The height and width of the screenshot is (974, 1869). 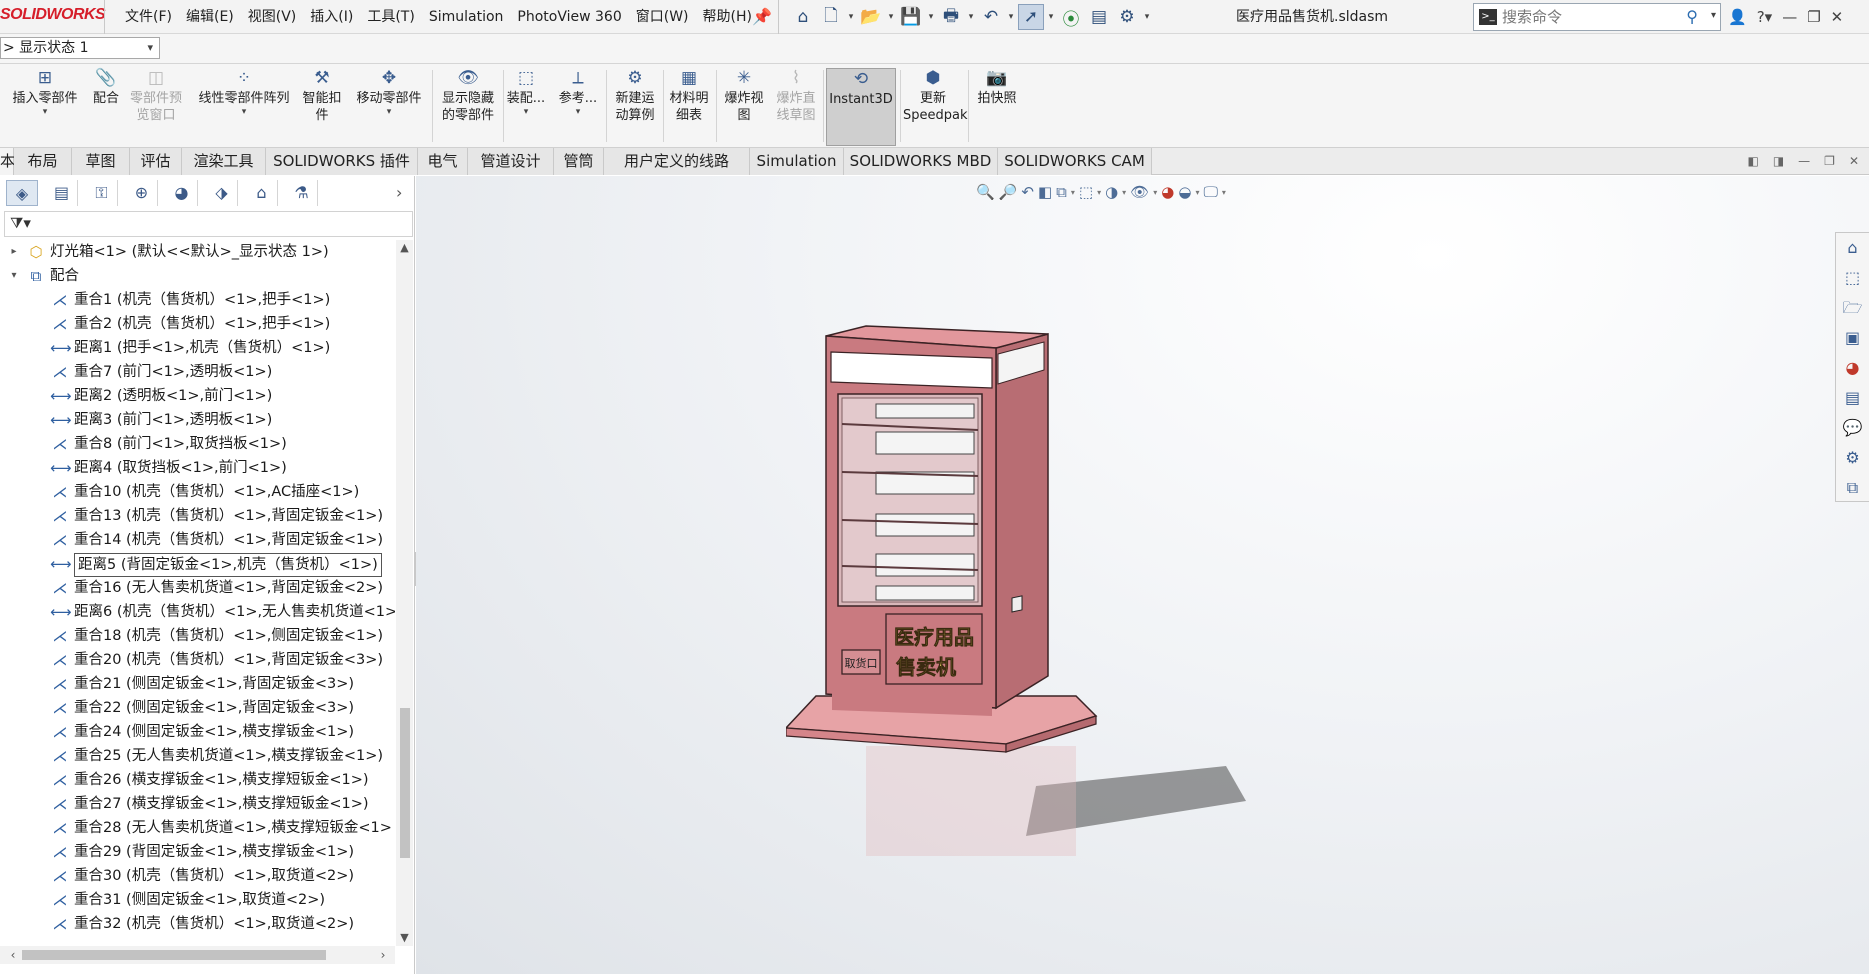 What do you see at coordinates (1852, 278) in the screenshot?
I see `design-library-icon: ⬚` at bounding box center [1852, 278].